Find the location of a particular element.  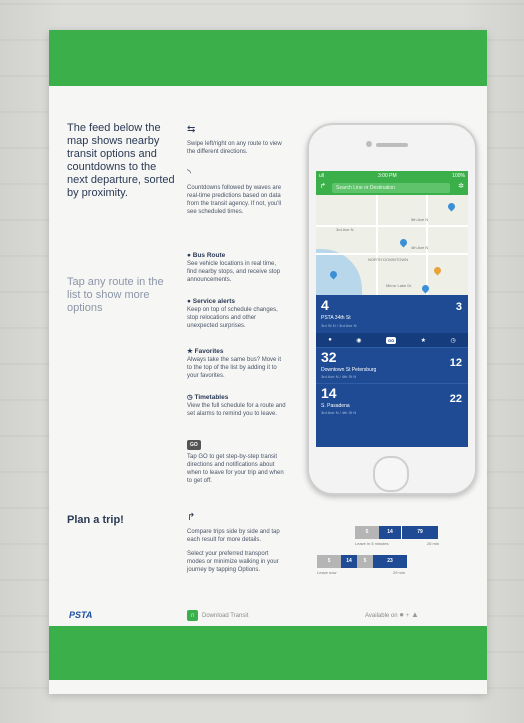

favorites-title: Favorites is located at coordinates (209, 351).